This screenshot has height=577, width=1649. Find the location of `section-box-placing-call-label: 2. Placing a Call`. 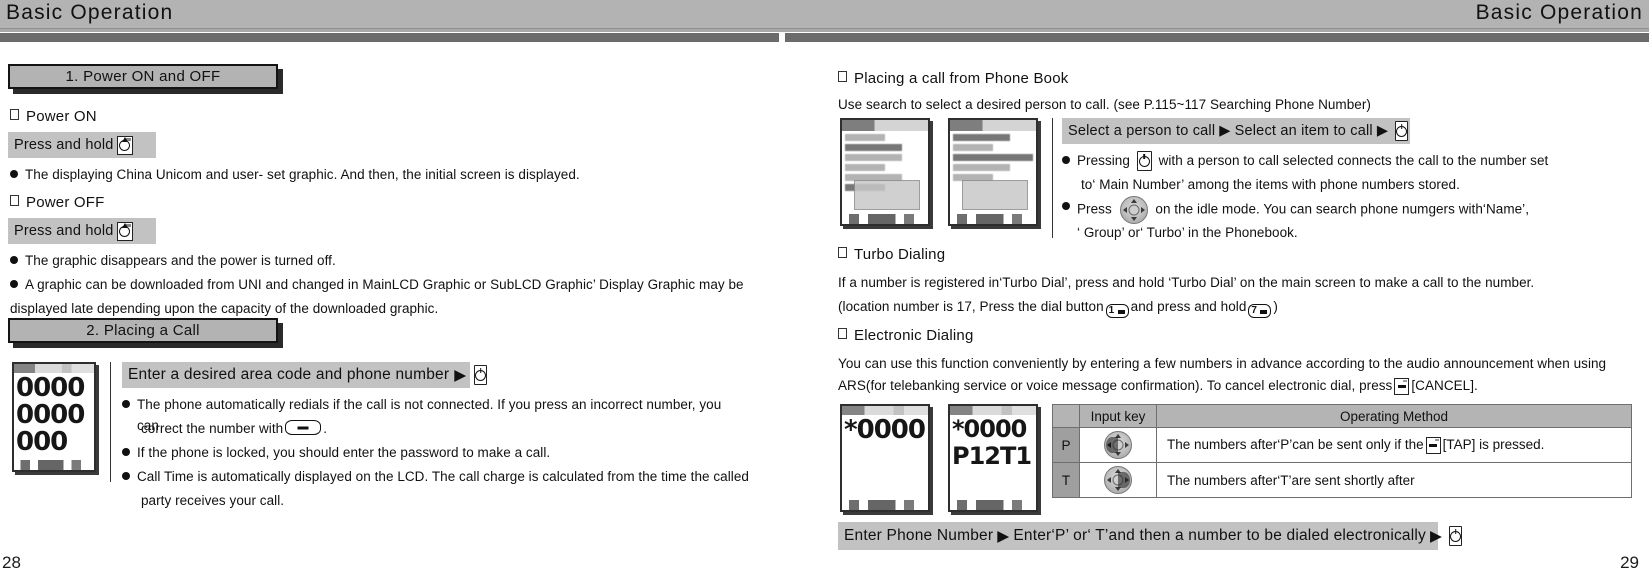

section-box-placing-call-label: 2. Placing a Call is located at coordinates (143, 330).